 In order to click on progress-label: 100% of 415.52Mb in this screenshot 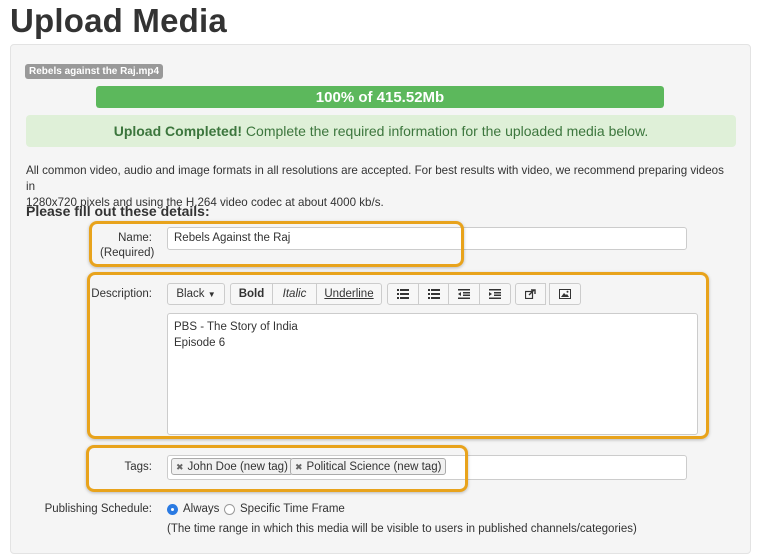, I will do `click(380, 97)`.